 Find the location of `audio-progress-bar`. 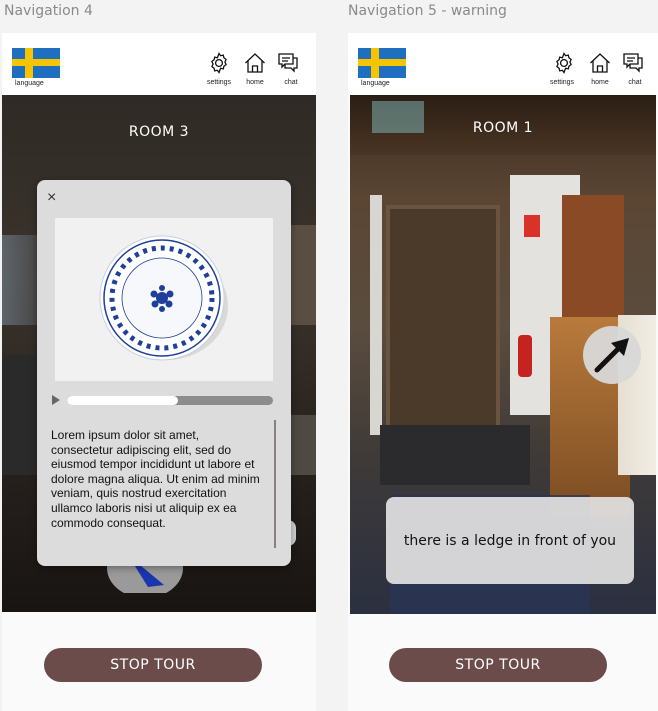

audio-progress-bar is located at coordinates (170, 400).